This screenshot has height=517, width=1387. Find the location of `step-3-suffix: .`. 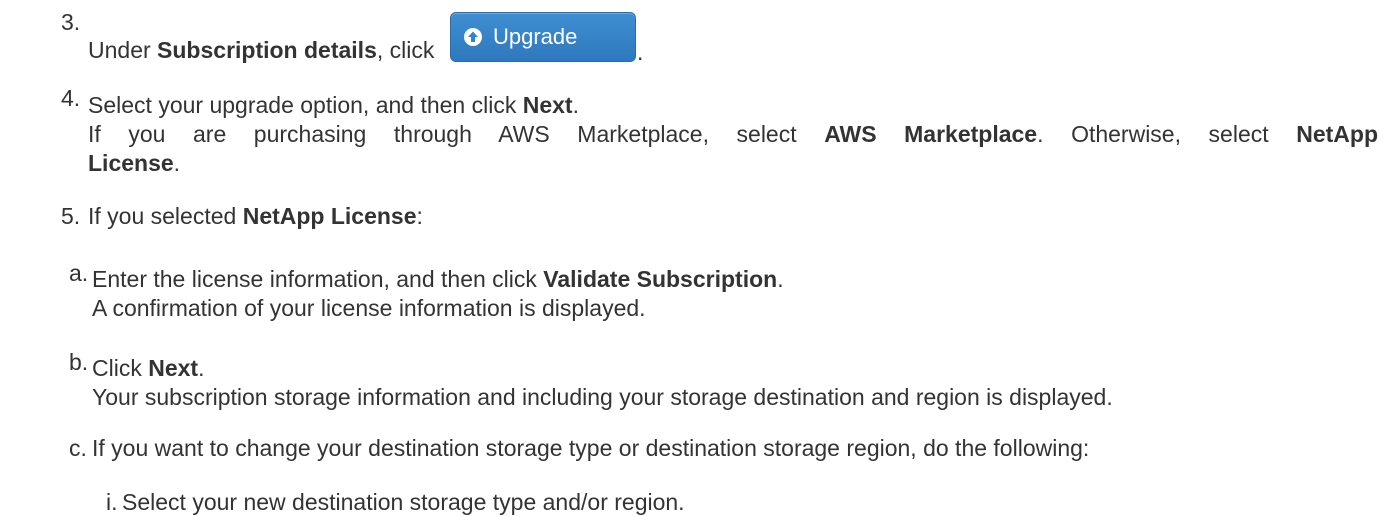

step-3-suffix: . is located at coordinates (640, 52).